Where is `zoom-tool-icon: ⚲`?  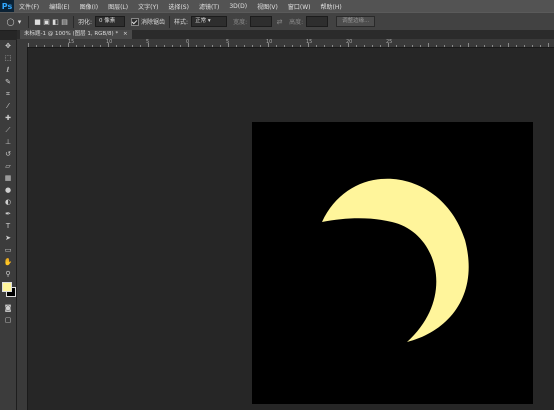
zoom-tool-icon: ⚲ is located at coordinates (8, 274).